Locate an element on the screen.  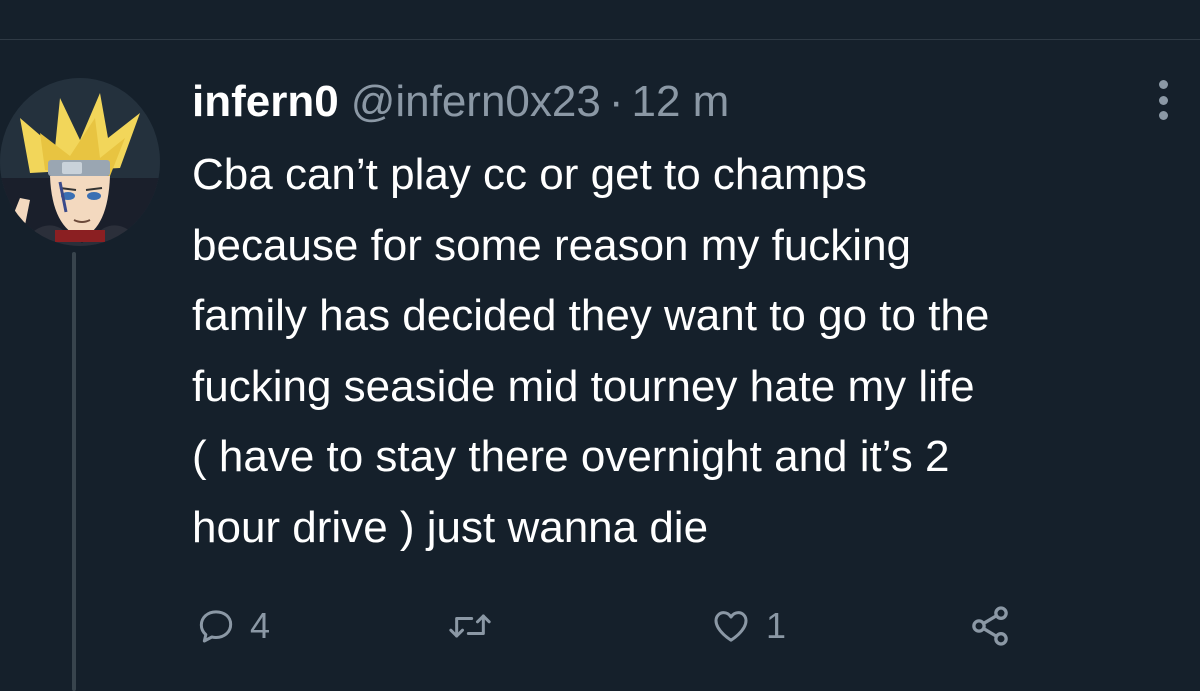
tweet-header: infern0 @infern0x23 · 12 m is located at coordinates (460, 102).